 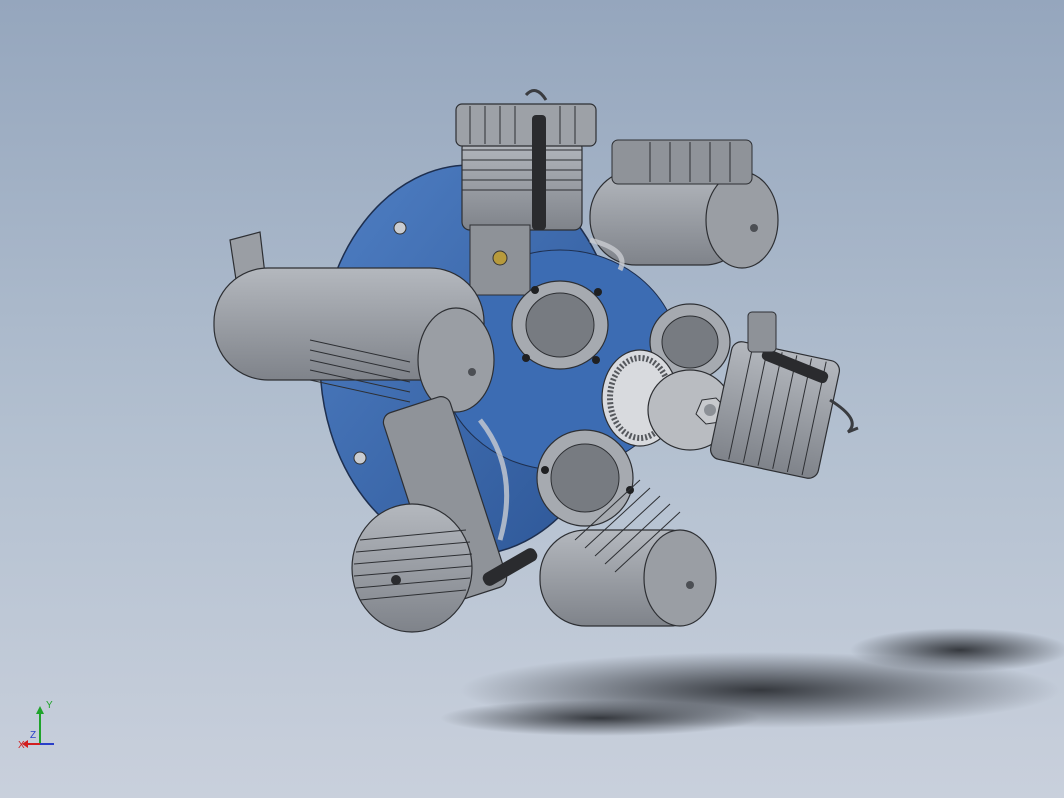 I want to click on cylinder-right, so click(x=784, y=395).